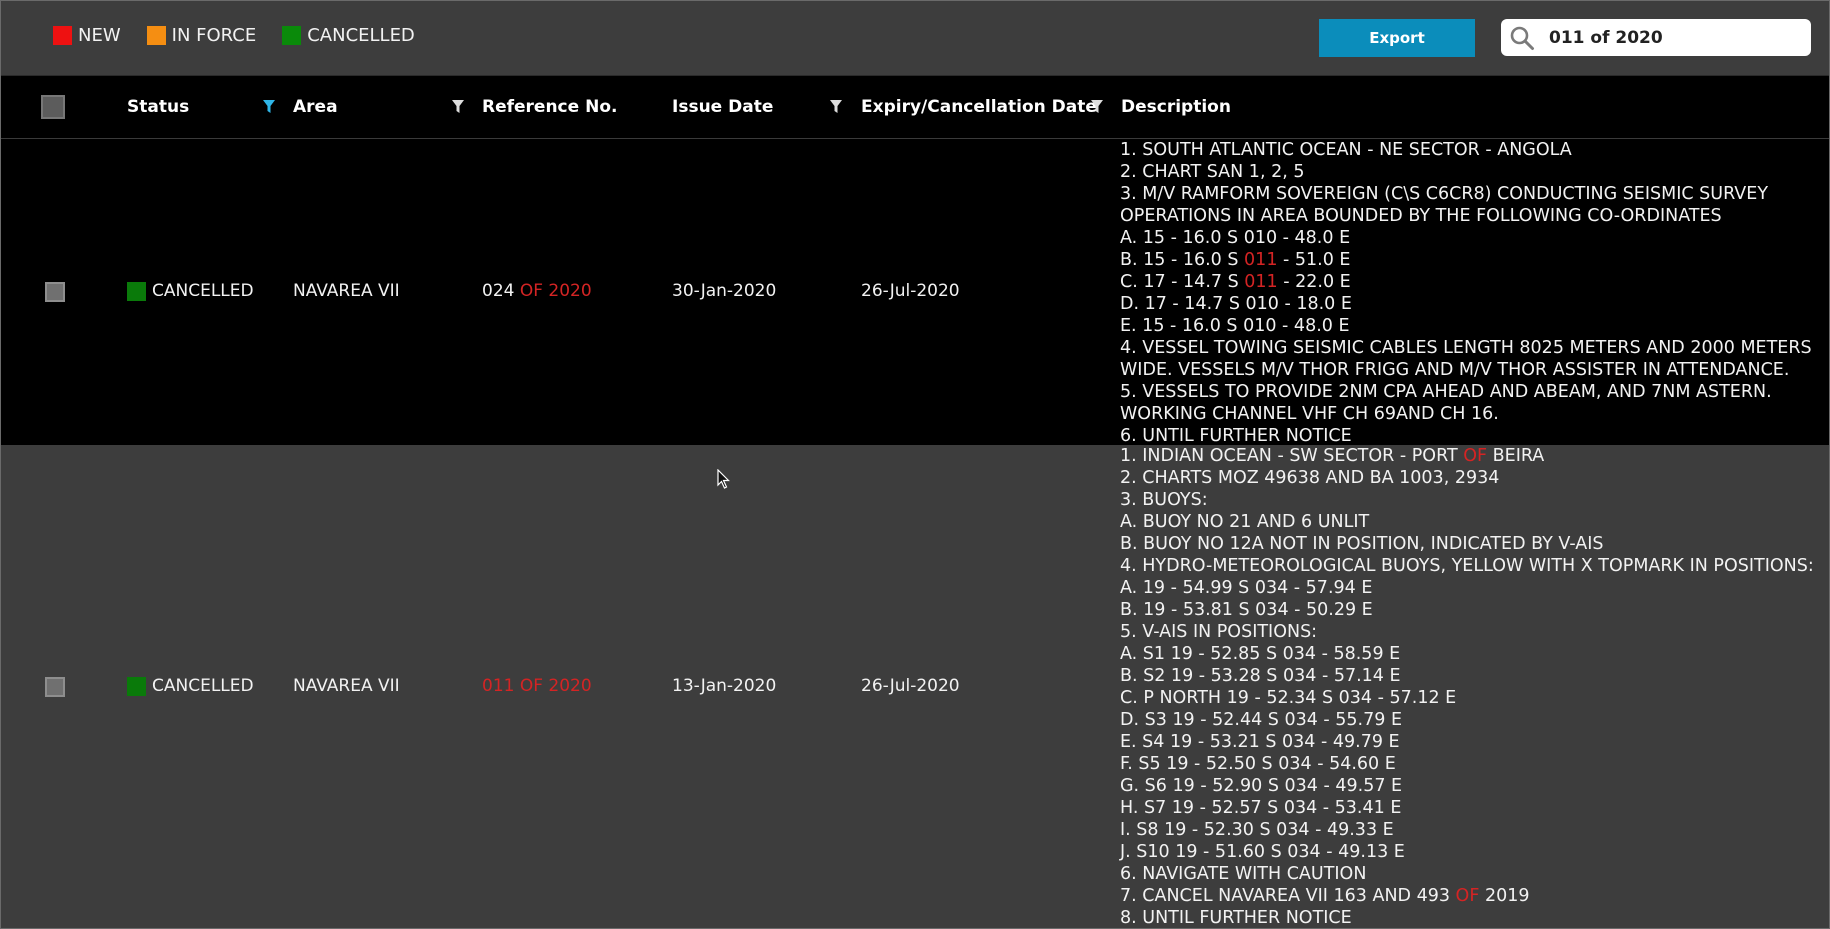 The width and height of the screenshot is (1830, 929). What do you see at coordinates (1292, 456) in the screenshot?
I see `description-text: 1. INDIAN OCEAN - SW SECTOR - PORT` at bounding box center [1292, 456].